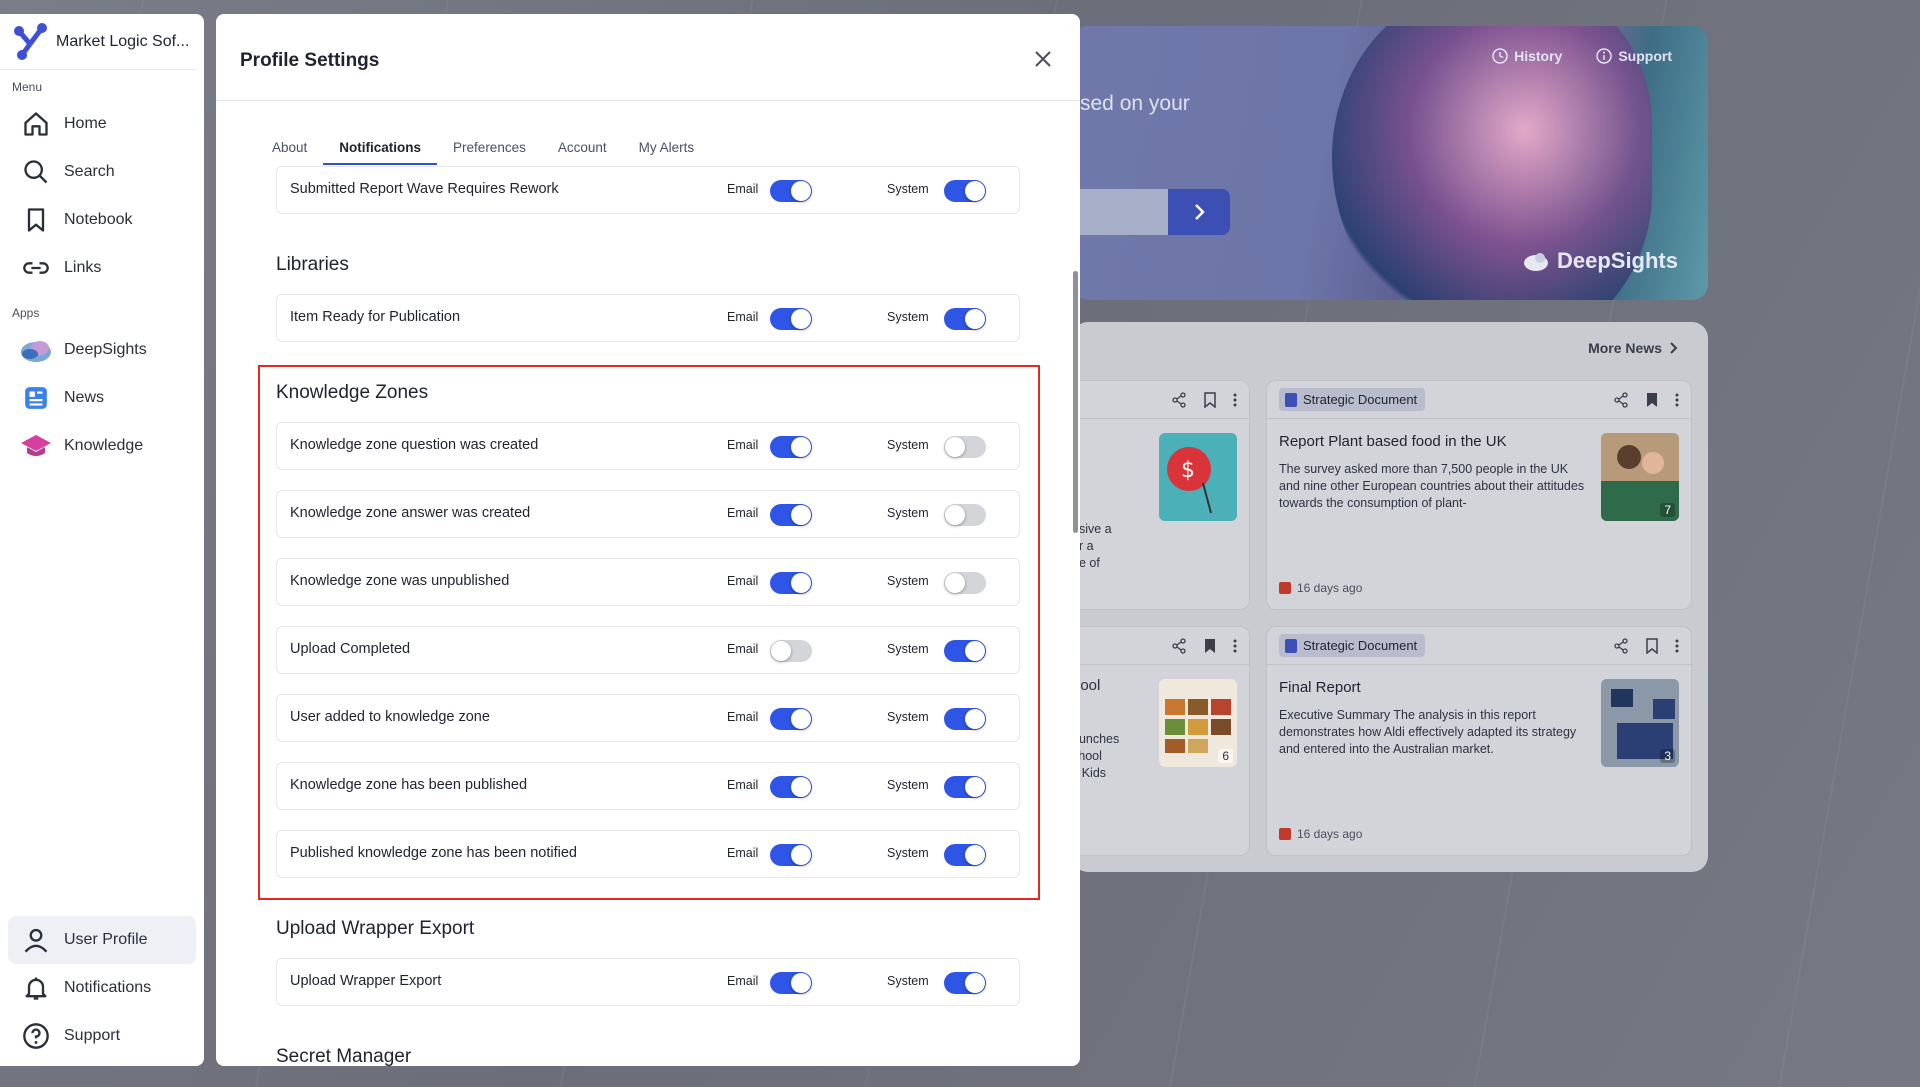 This screenshot has width=1920, height=1087. I want to click on link-icon, so click(36, 268).